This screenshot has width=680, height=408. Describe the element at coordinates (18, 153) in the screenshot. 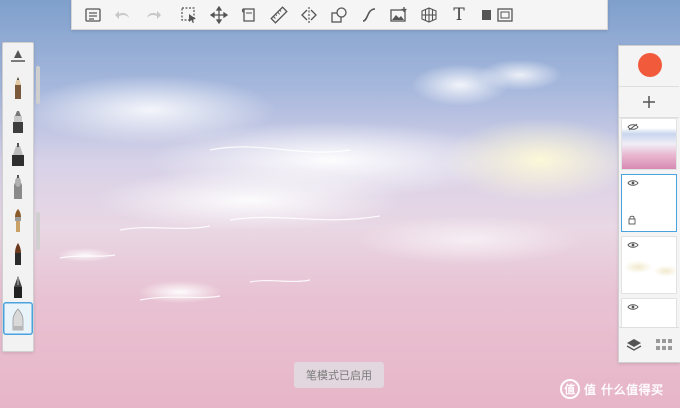

I see `felt-tip-brush-icon` at that location.